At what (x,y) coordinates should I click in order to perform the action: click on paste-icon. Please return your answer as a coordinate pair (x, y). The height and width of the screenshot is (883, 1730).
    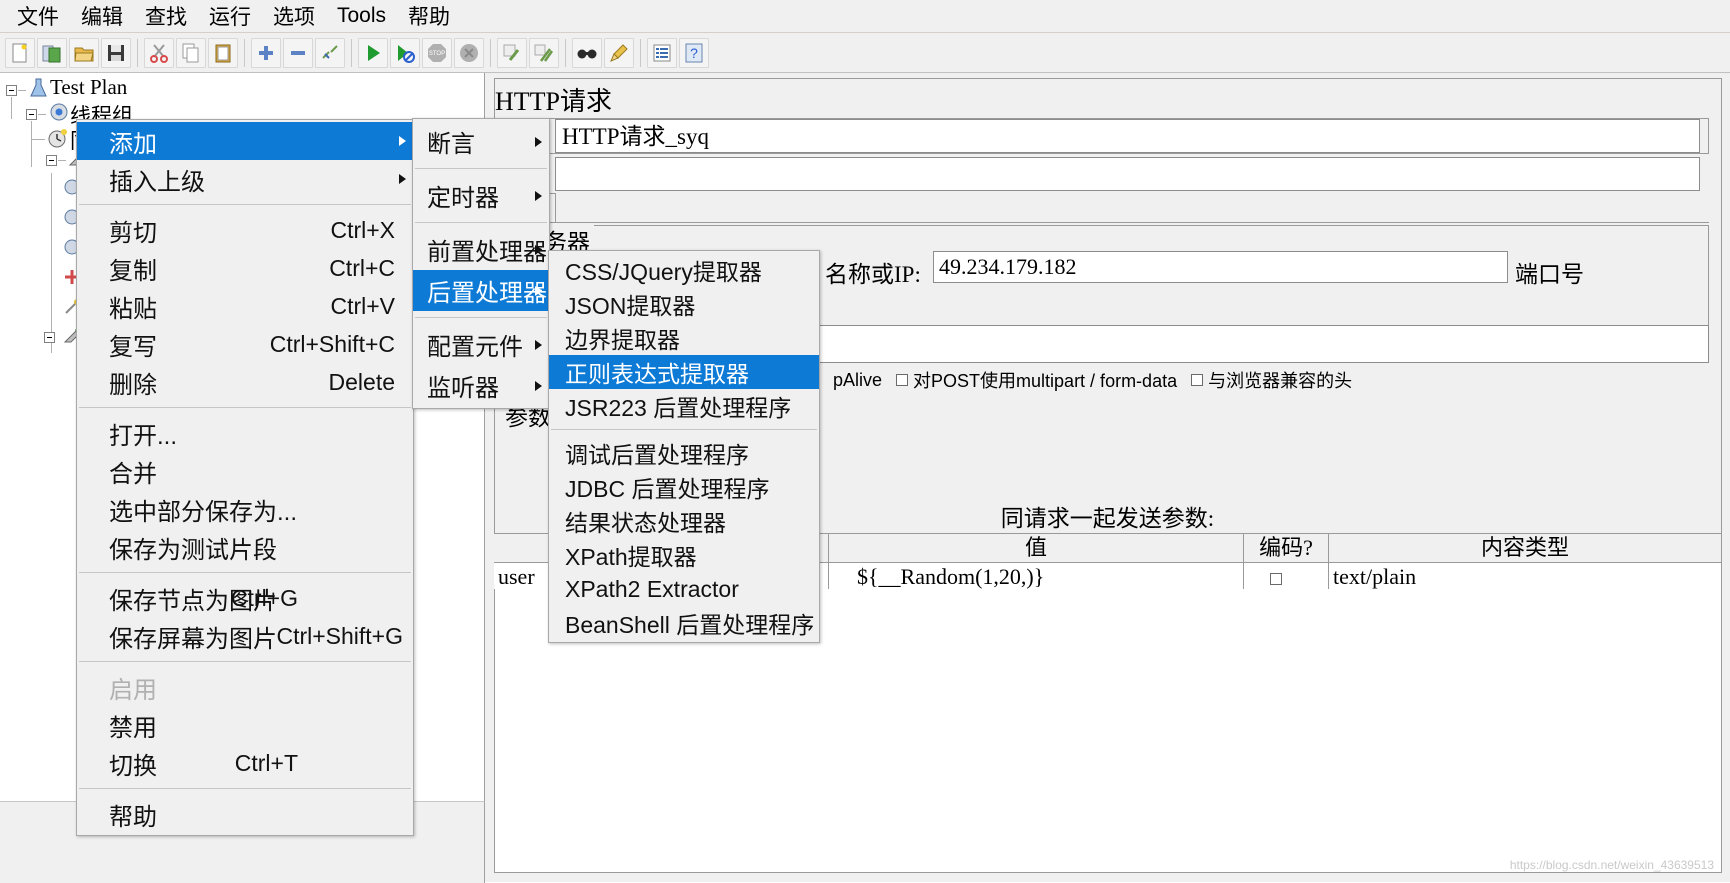
    Looking at the image, I should click on (223, 52).